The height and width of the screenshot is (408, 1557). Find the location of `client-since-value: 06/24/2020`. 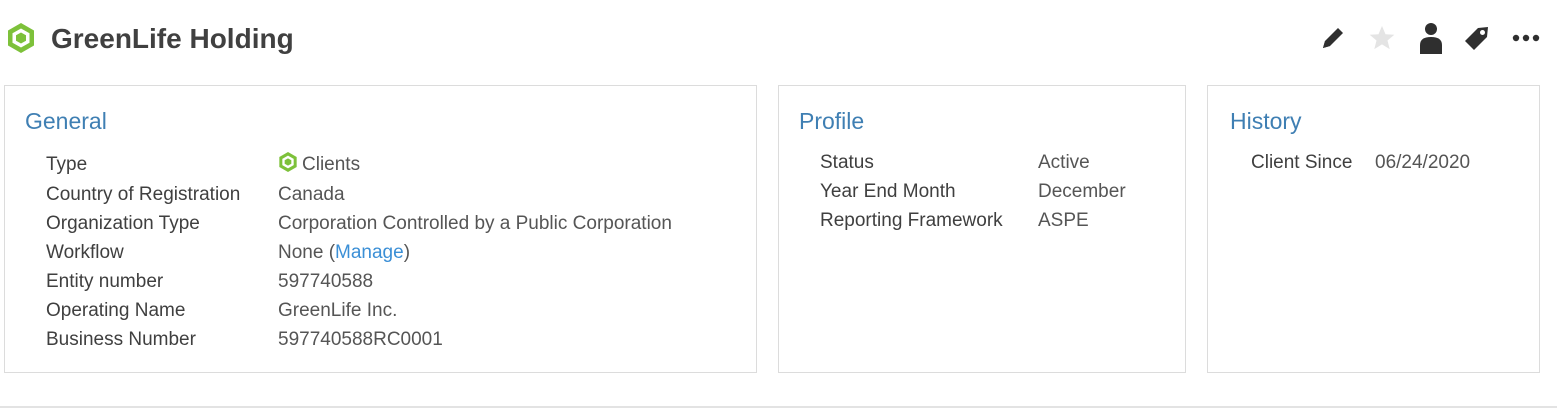

client-since-value: 06/24/2020 is located at coordinates (1423, 162).